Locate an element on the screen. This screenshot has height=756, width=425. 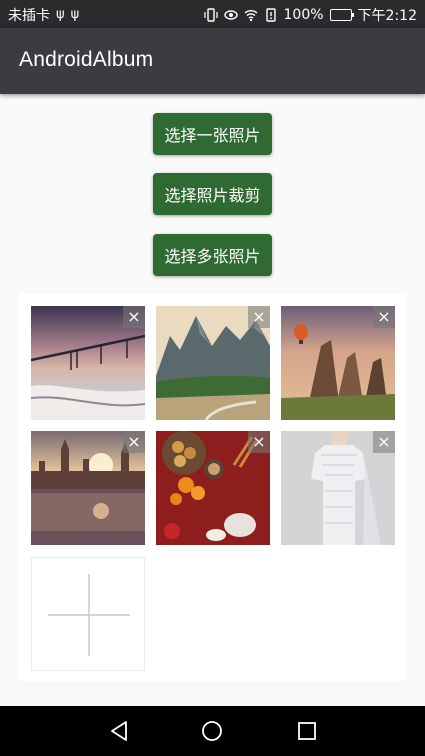
navigation-bar is located at coordinates (212, 731).